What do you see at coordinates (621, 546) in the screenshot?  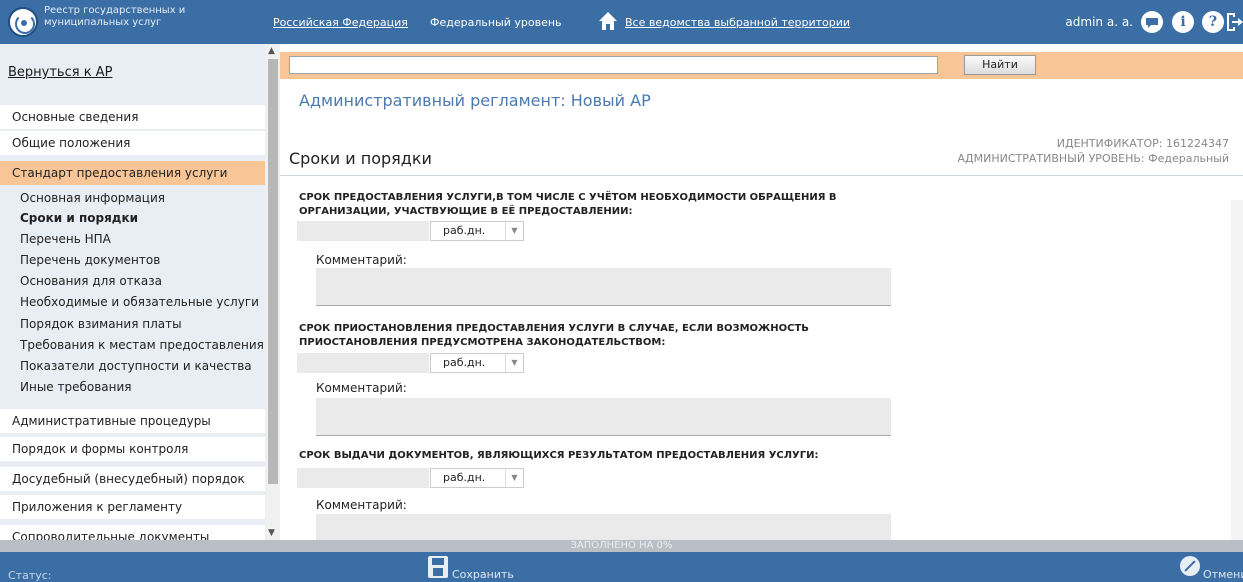 I see `fill-progress: ЗАПОЛНЕНО НА 0%` at bounding box center [621, 546].